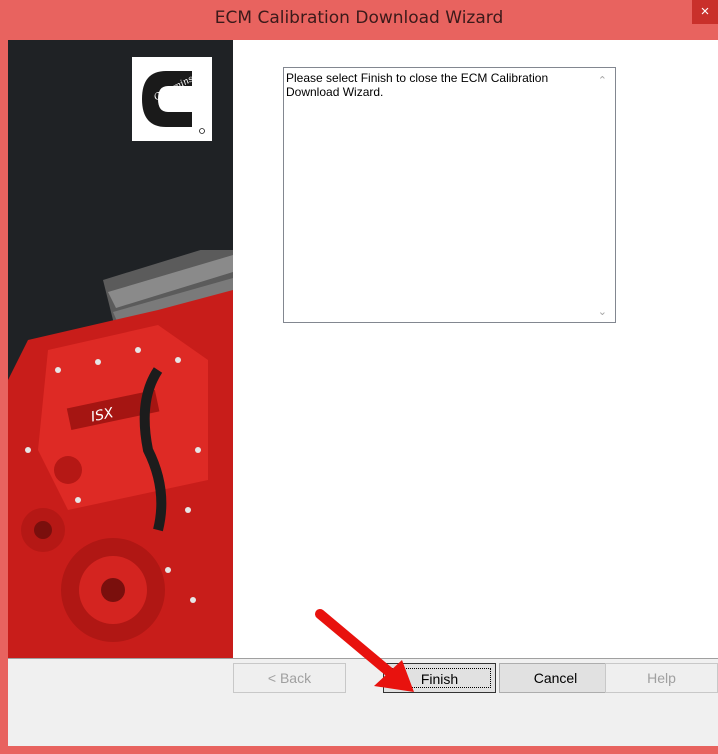 The image size is (718, 754). I want to click on scroll-down-icon: ⌄, so click(602, 311).